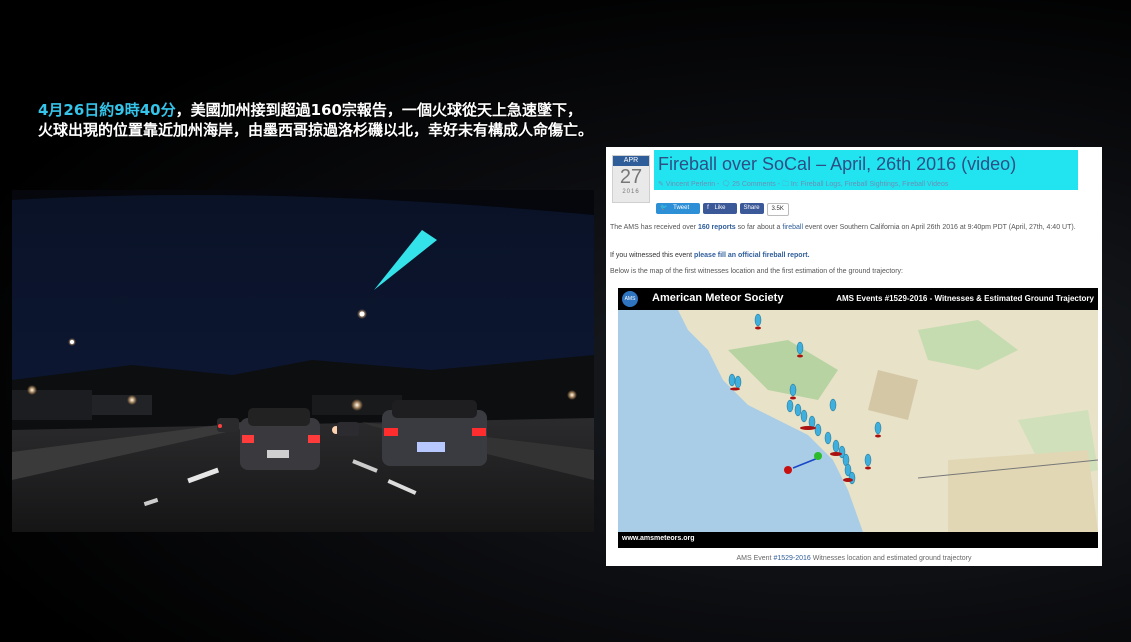 This screenshot has width=1131, height=642. Describe the element at coordinates (652, 255) in the screenshot. I see `p2-text-a: If you witnessed this event` at that location.